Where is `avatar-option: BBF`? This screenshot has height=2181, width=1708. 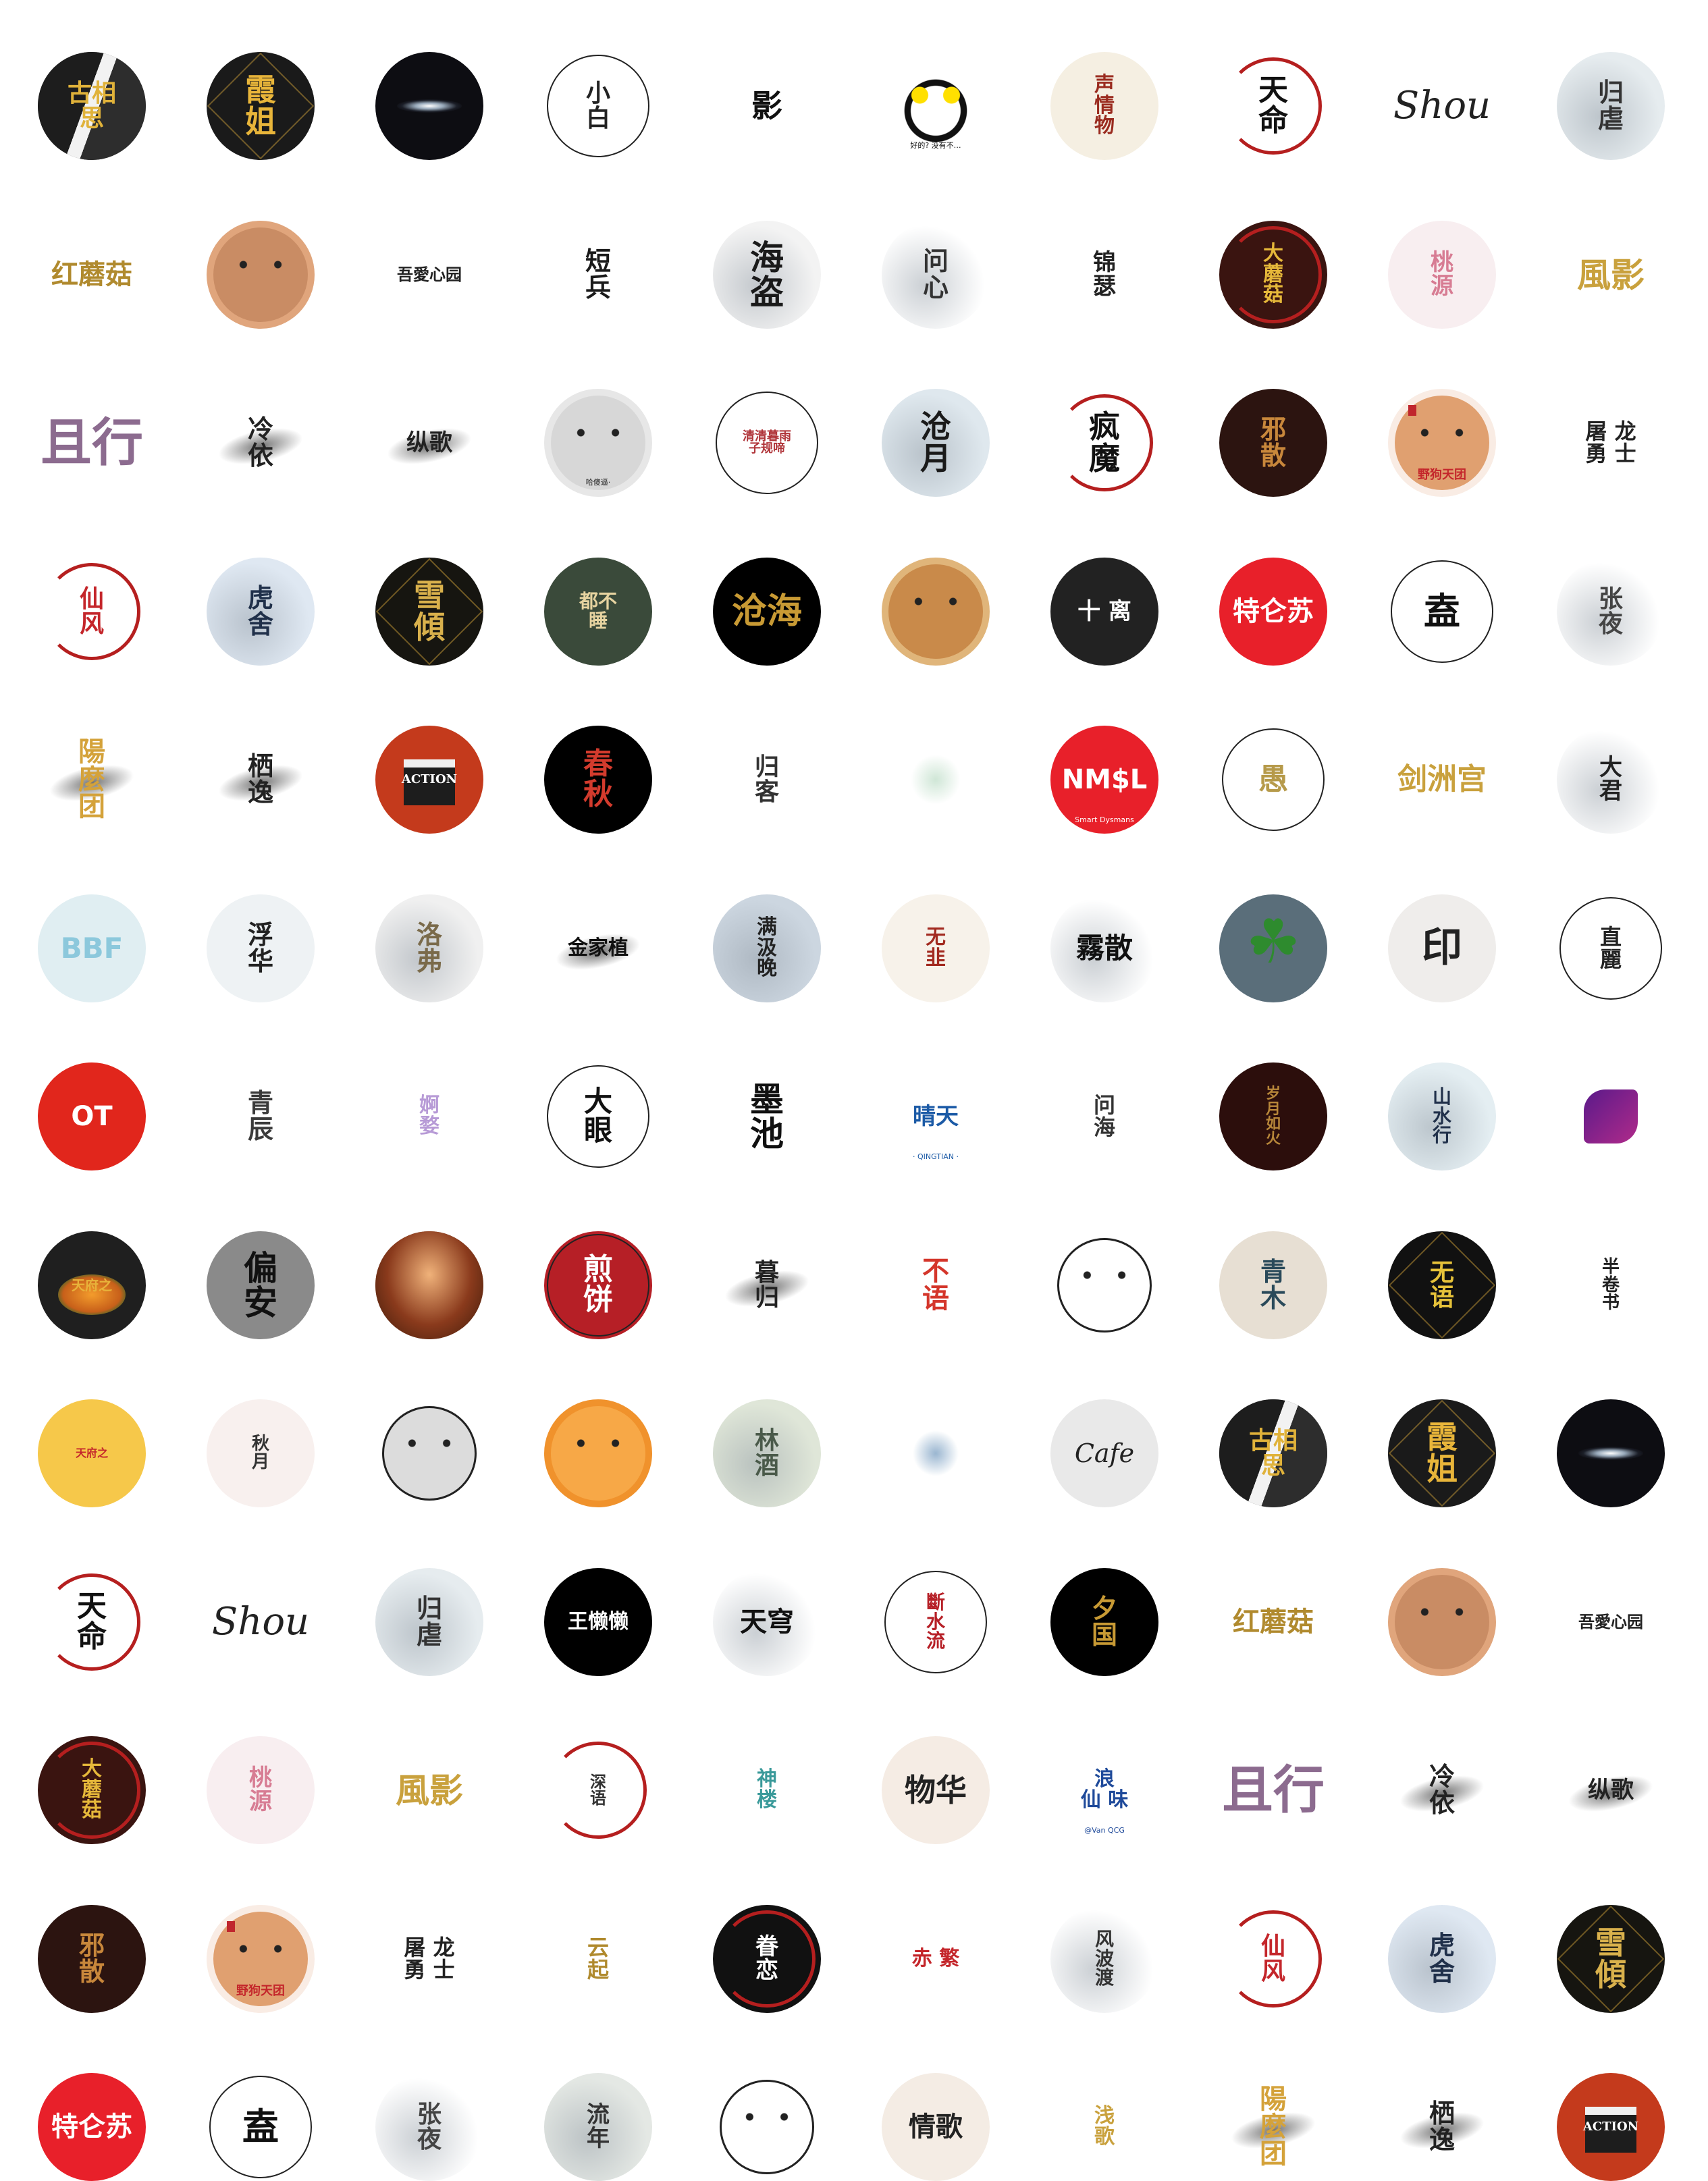
avatar-option: BBF is located at coordinates (92, 948).